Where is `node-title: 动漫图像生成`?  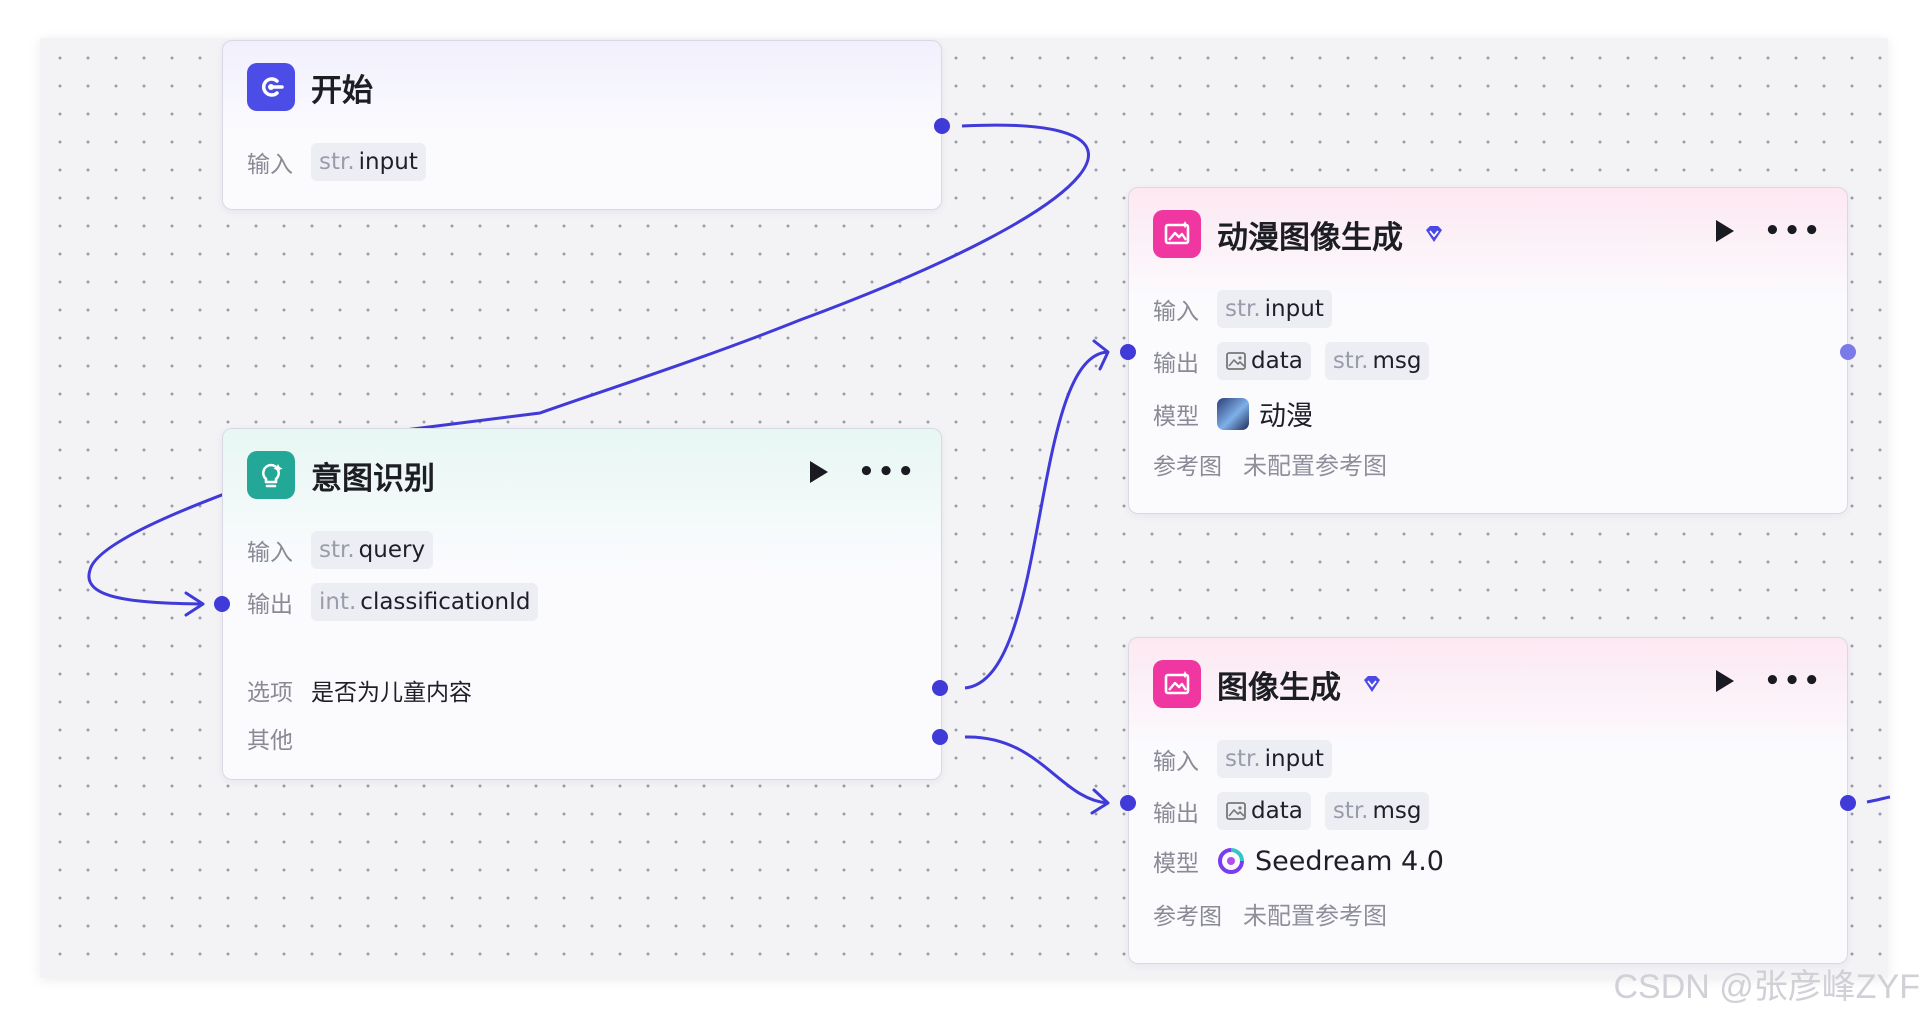
node-title: 动漫图像生成 is located at coordinates (1310, 237).